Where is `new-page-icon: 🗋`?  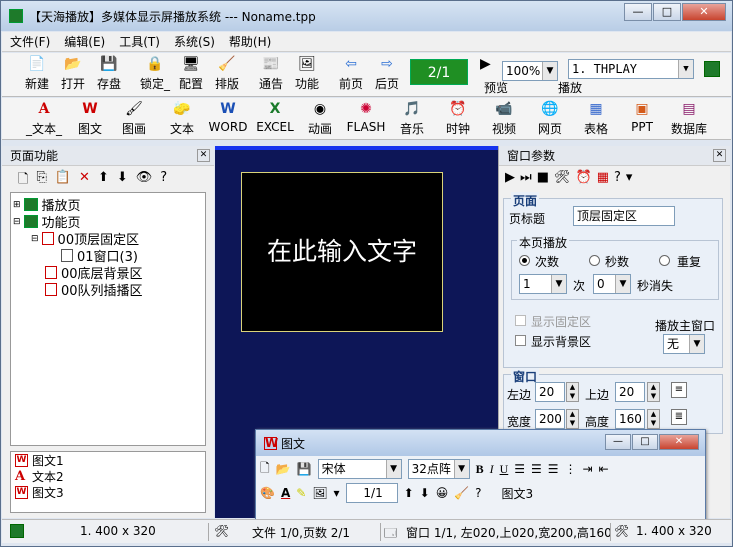 new-page-icon: 🗋 is located at coordinates (23, 181).